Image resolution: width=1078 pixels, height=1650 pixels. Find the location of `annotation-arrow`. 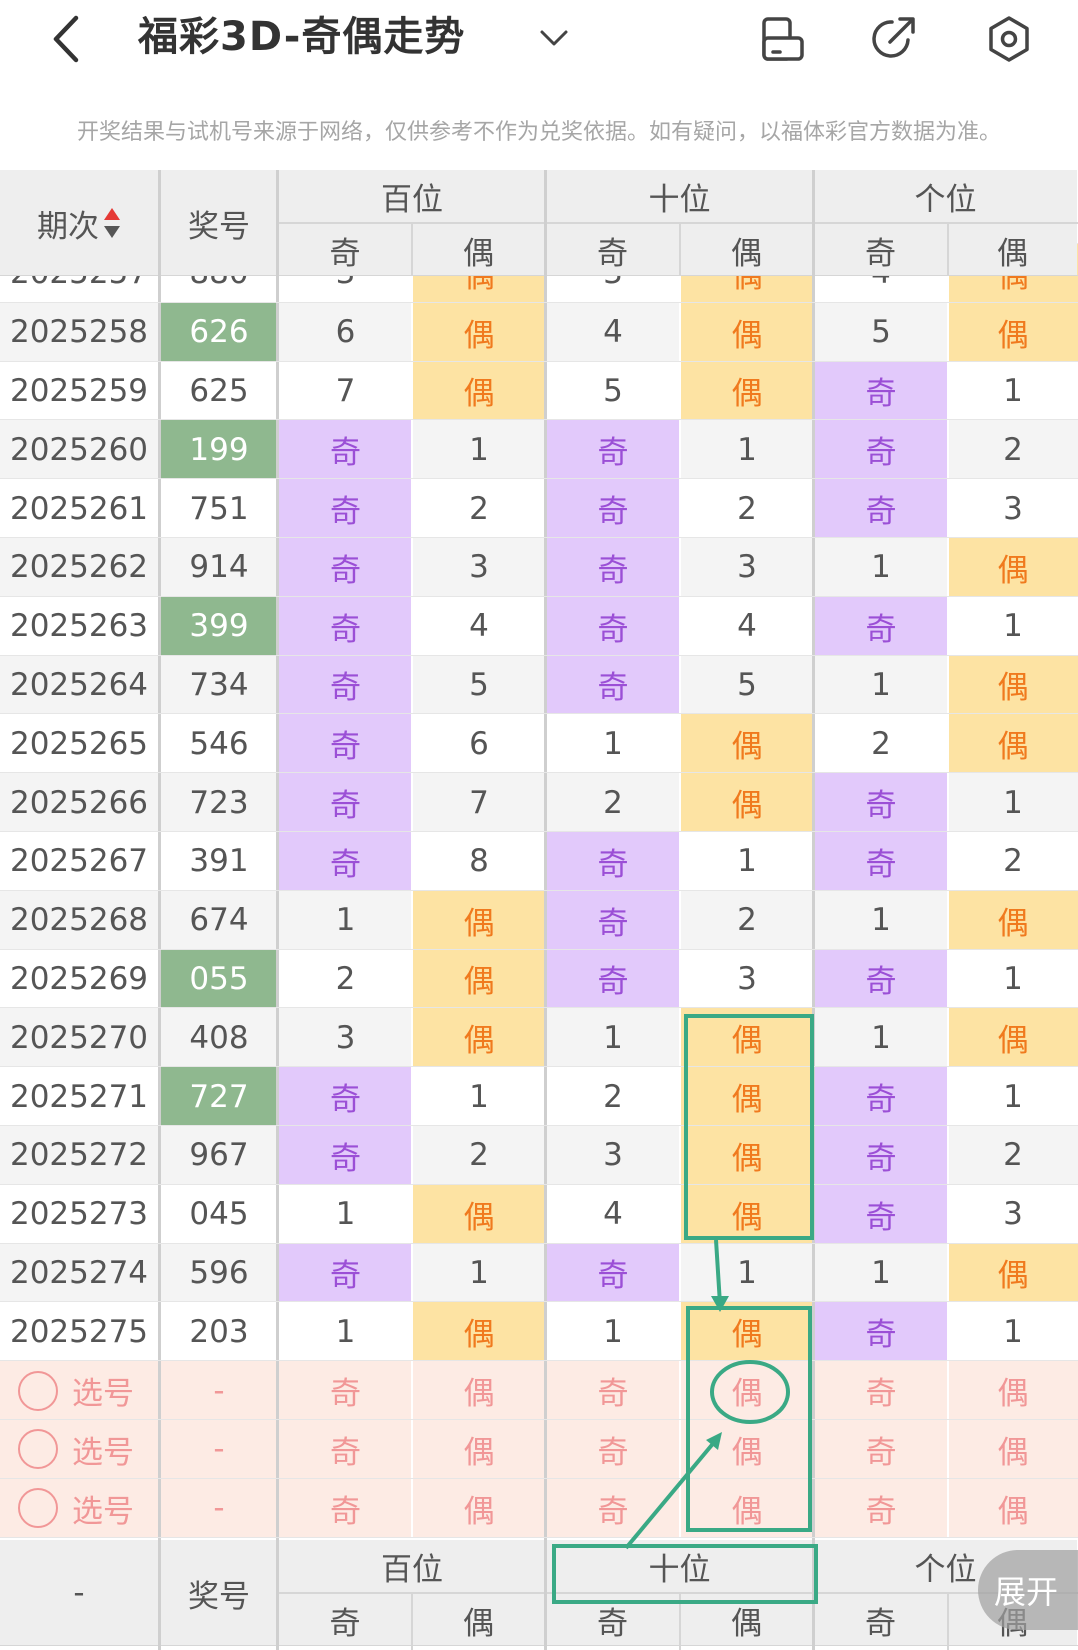

annotation-arrow is located at coordinates (718, 1272).